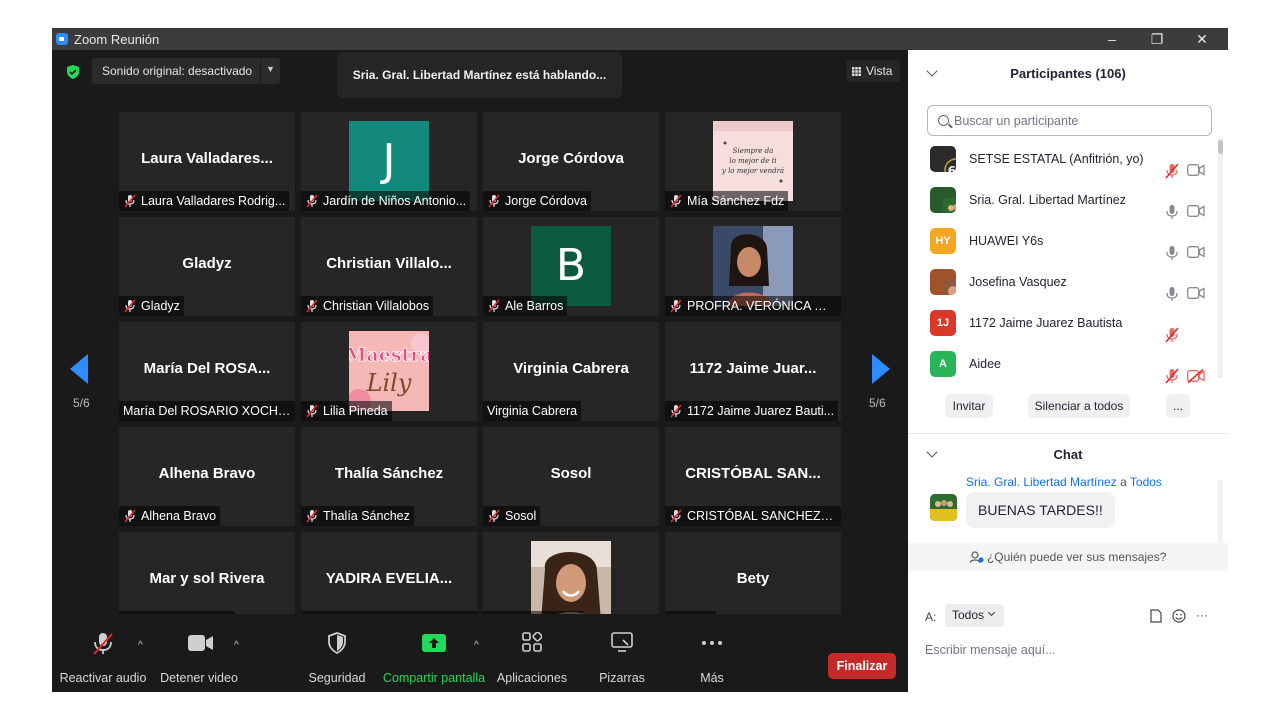 This screenshot has width=1280, height=720. What do you see at coordinates (1157, 39) in the screenshot?
I see `maximize-button: ❐` at bounding box center [1157, 39].